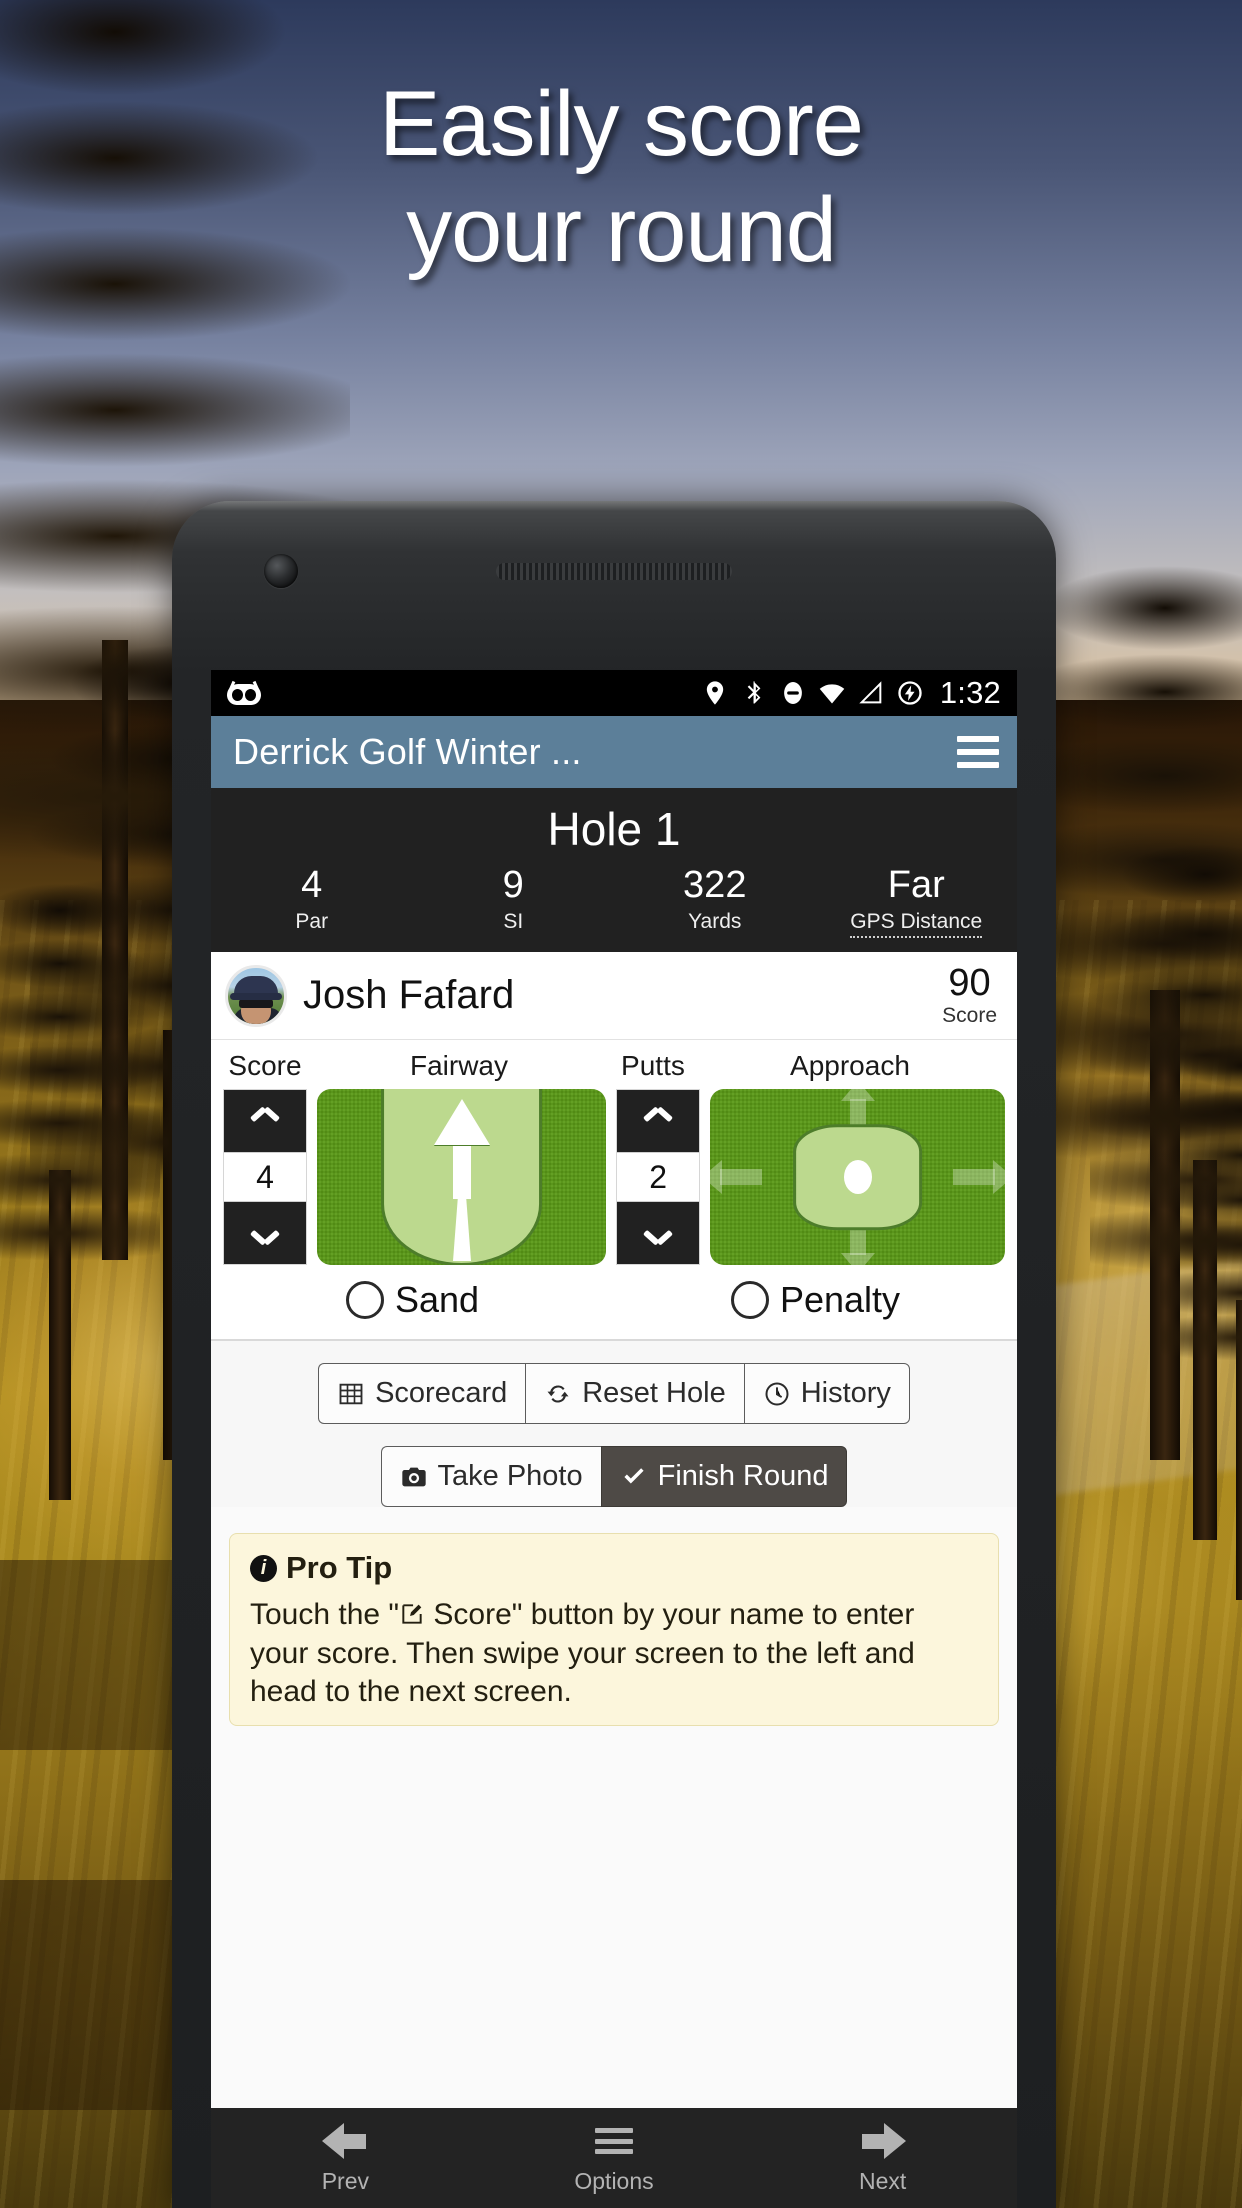  I want to click on player-score: 90 Score, so click(969, 996).